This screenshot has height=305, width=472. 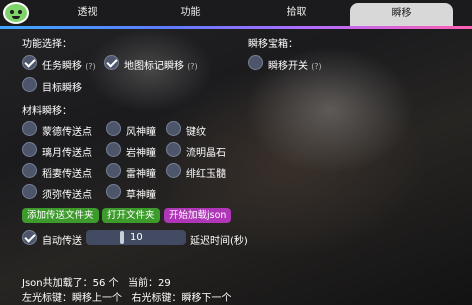 What do you see at coordinates (296, 13) in the screenshot?
I see `tab-pickup: 拾取` at bounding box center [296, 13].